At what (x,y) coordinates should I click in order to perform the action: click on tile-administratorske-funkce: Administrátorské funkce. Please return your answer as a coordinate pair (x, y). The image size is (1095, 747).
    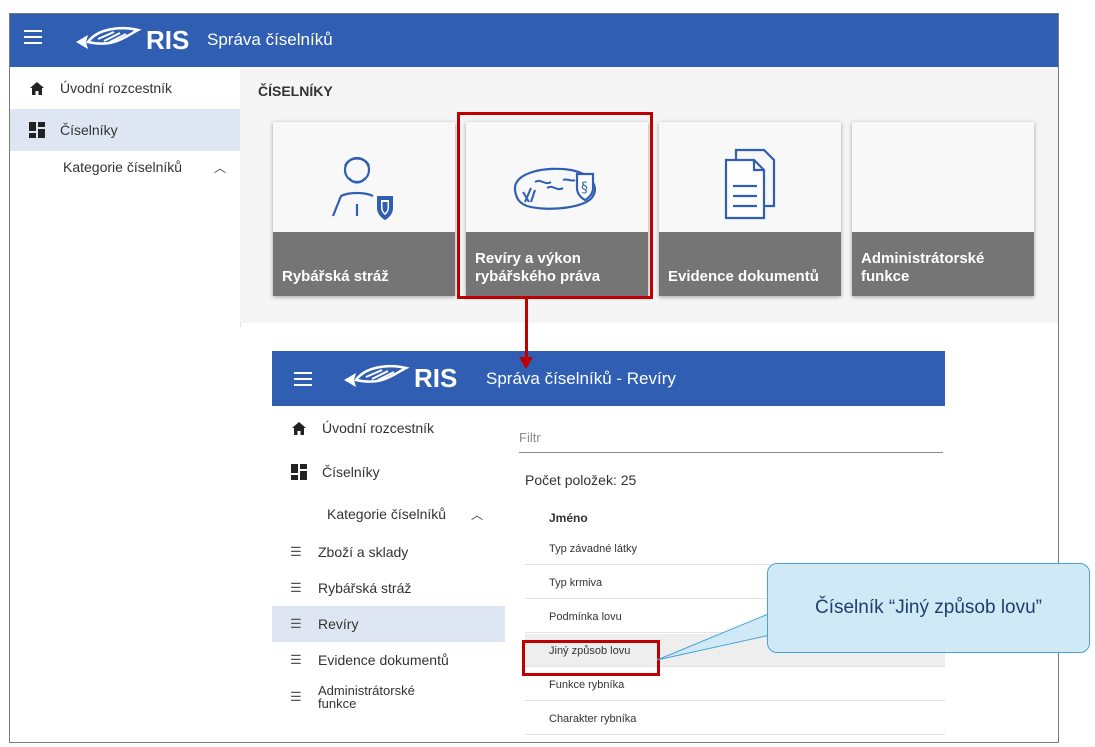
    Looking at the image, I should click on (943, 209).